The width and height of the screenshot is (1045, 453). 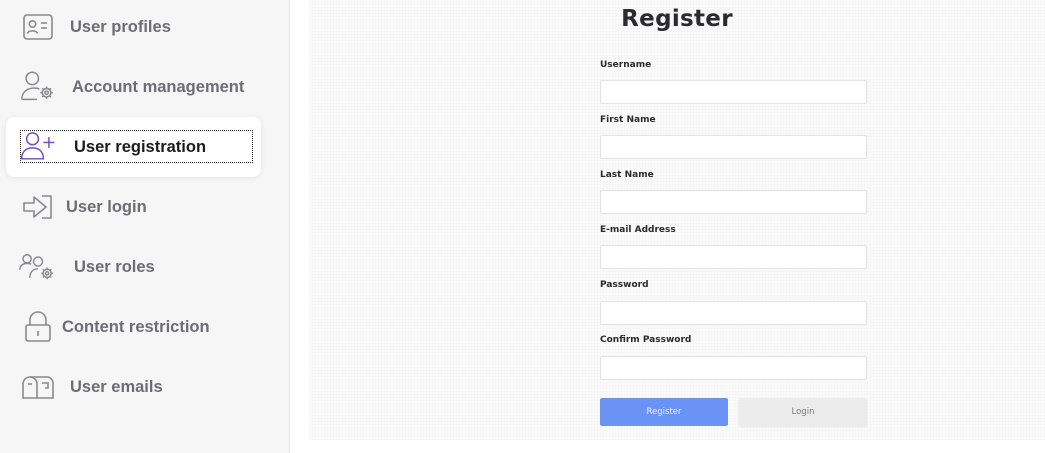 I want to click on register-button: Register, so click(x=664, y=412).